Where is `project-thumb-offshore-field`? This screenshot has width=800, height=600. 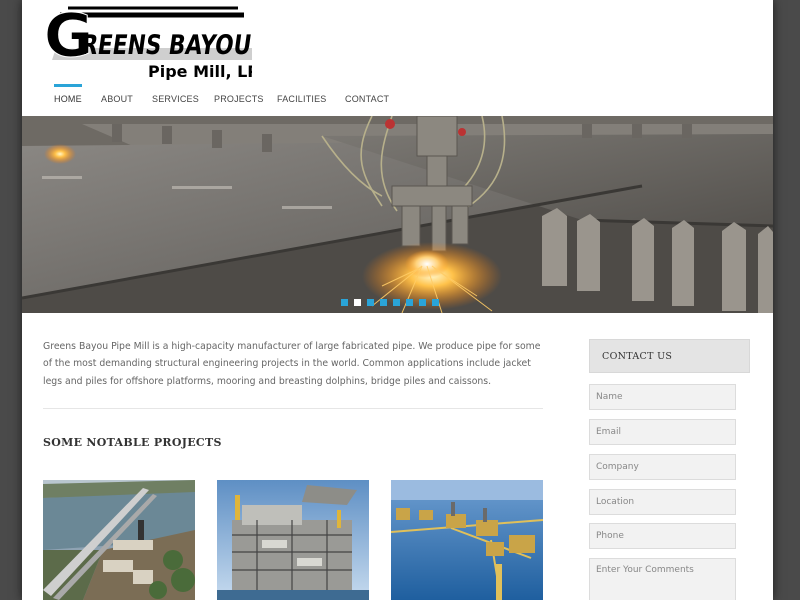
project-thumb-offshore-field is located at coordinates (467, 540).